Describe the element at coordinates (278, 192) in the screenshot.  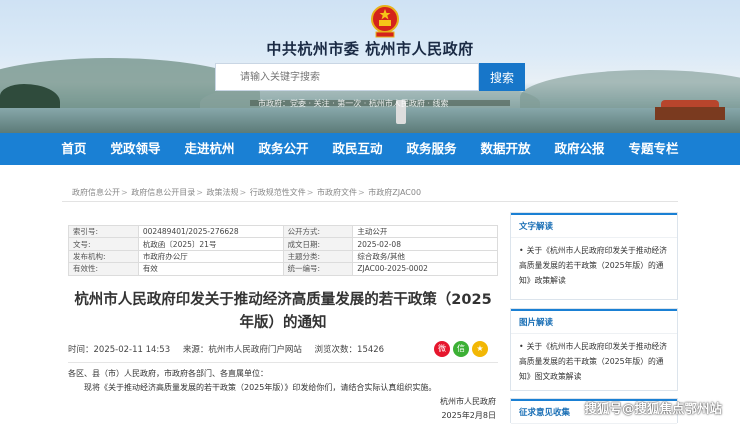
I see `breadcrumb-link: 行政规范性文件` at that location.